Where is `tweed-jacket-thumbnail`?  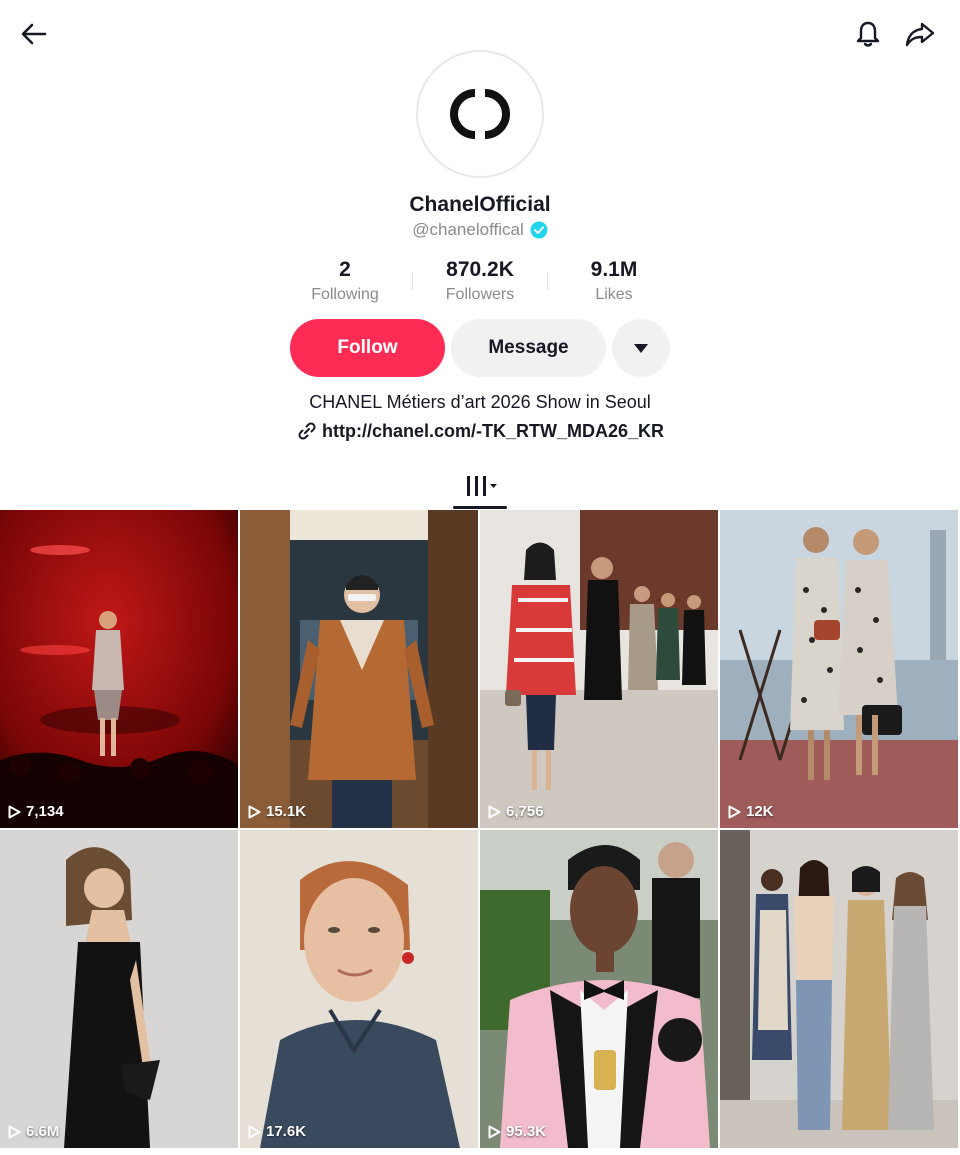 tweed-jacket-thumbnail is located at coordinates (359, 669).